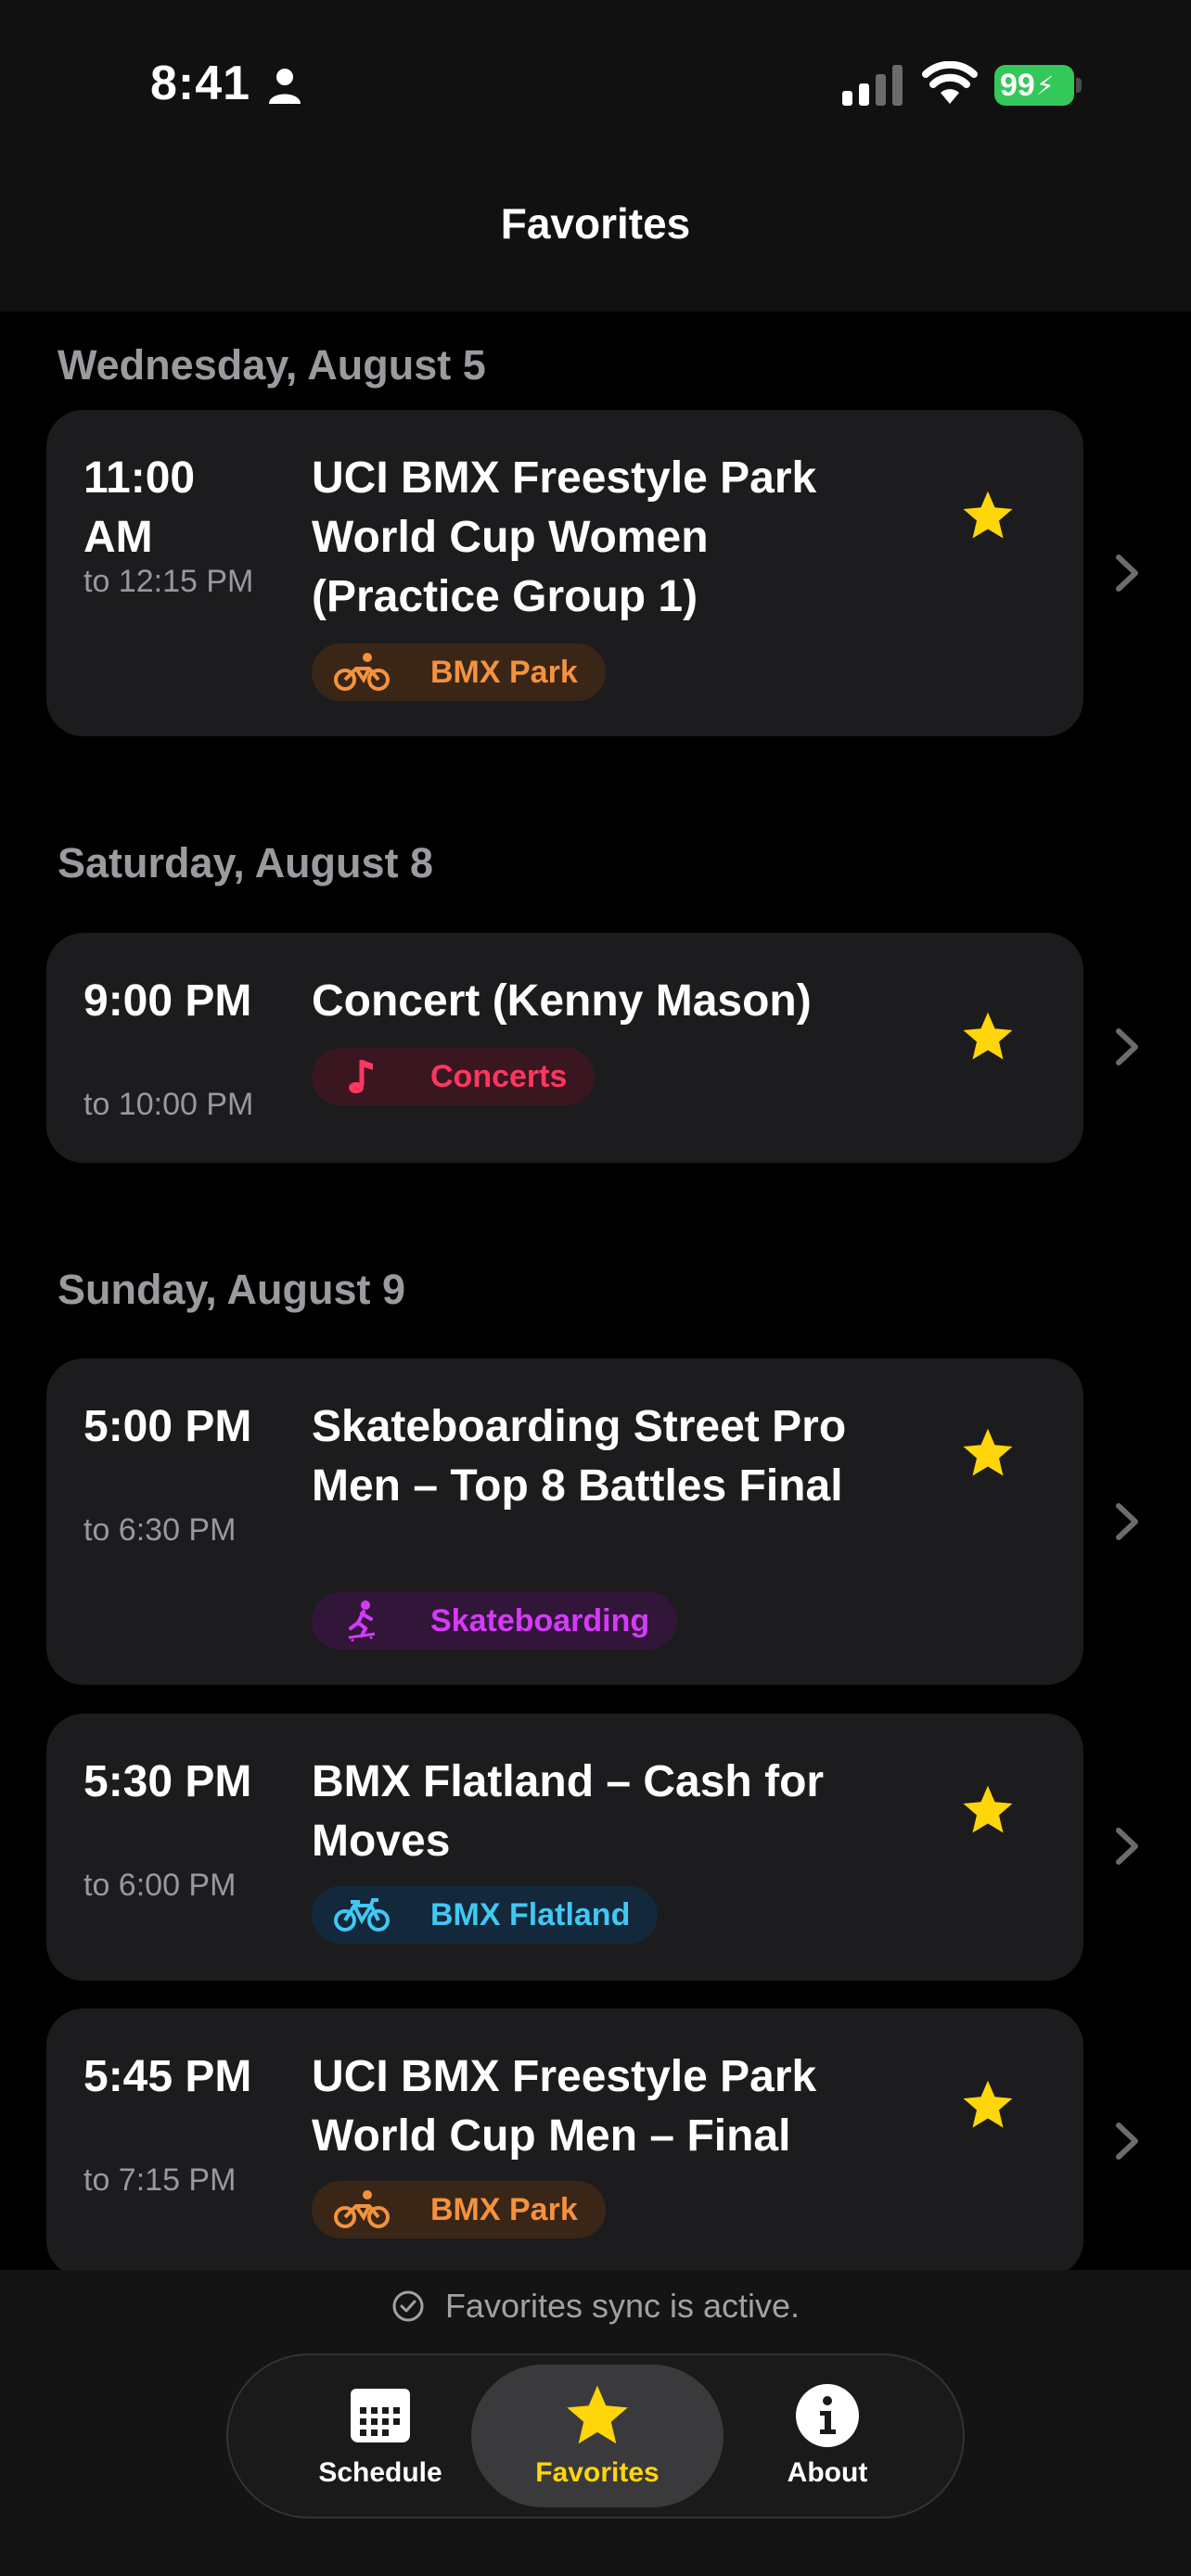 The height and width of the screenshot is (2576, 1191). What do you see at coordinates (285, 87) in the screenshot?
I see `person-icon` at bounding box center [285, 87].